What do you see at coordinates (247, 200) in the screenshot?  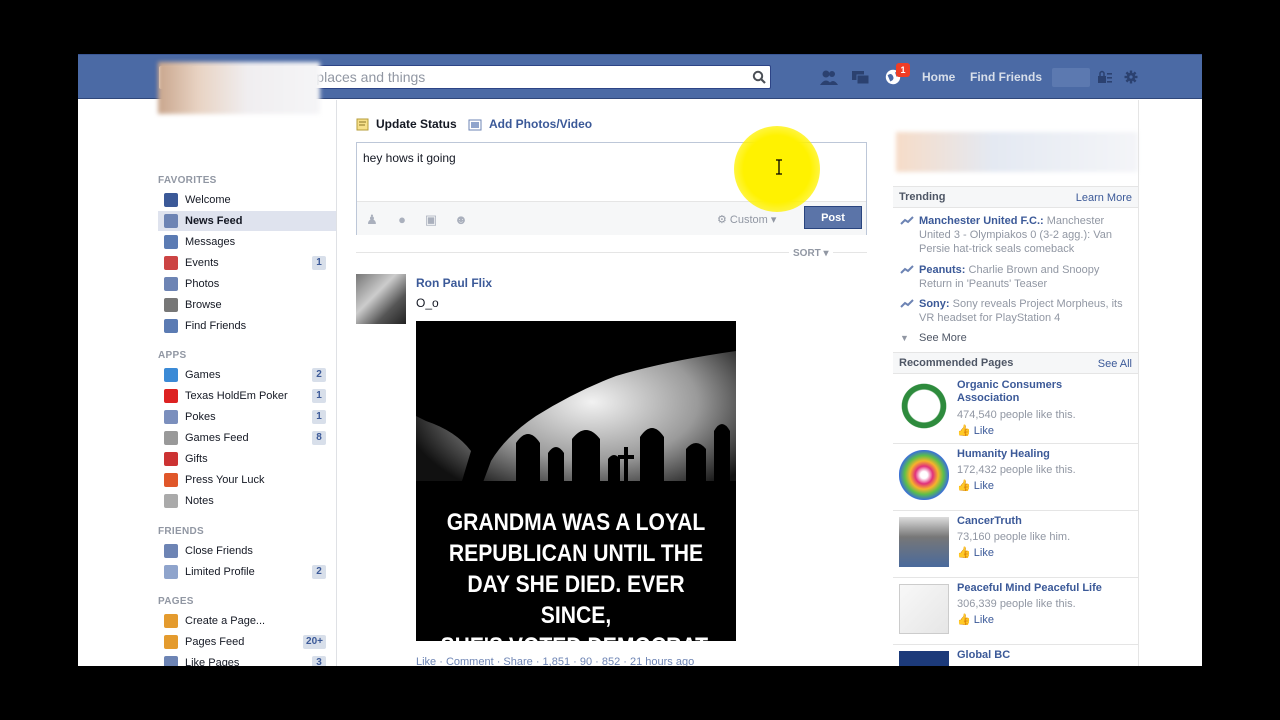 I see `sidebar-item-welcome: Welcome` at bounding box center [247, 200].